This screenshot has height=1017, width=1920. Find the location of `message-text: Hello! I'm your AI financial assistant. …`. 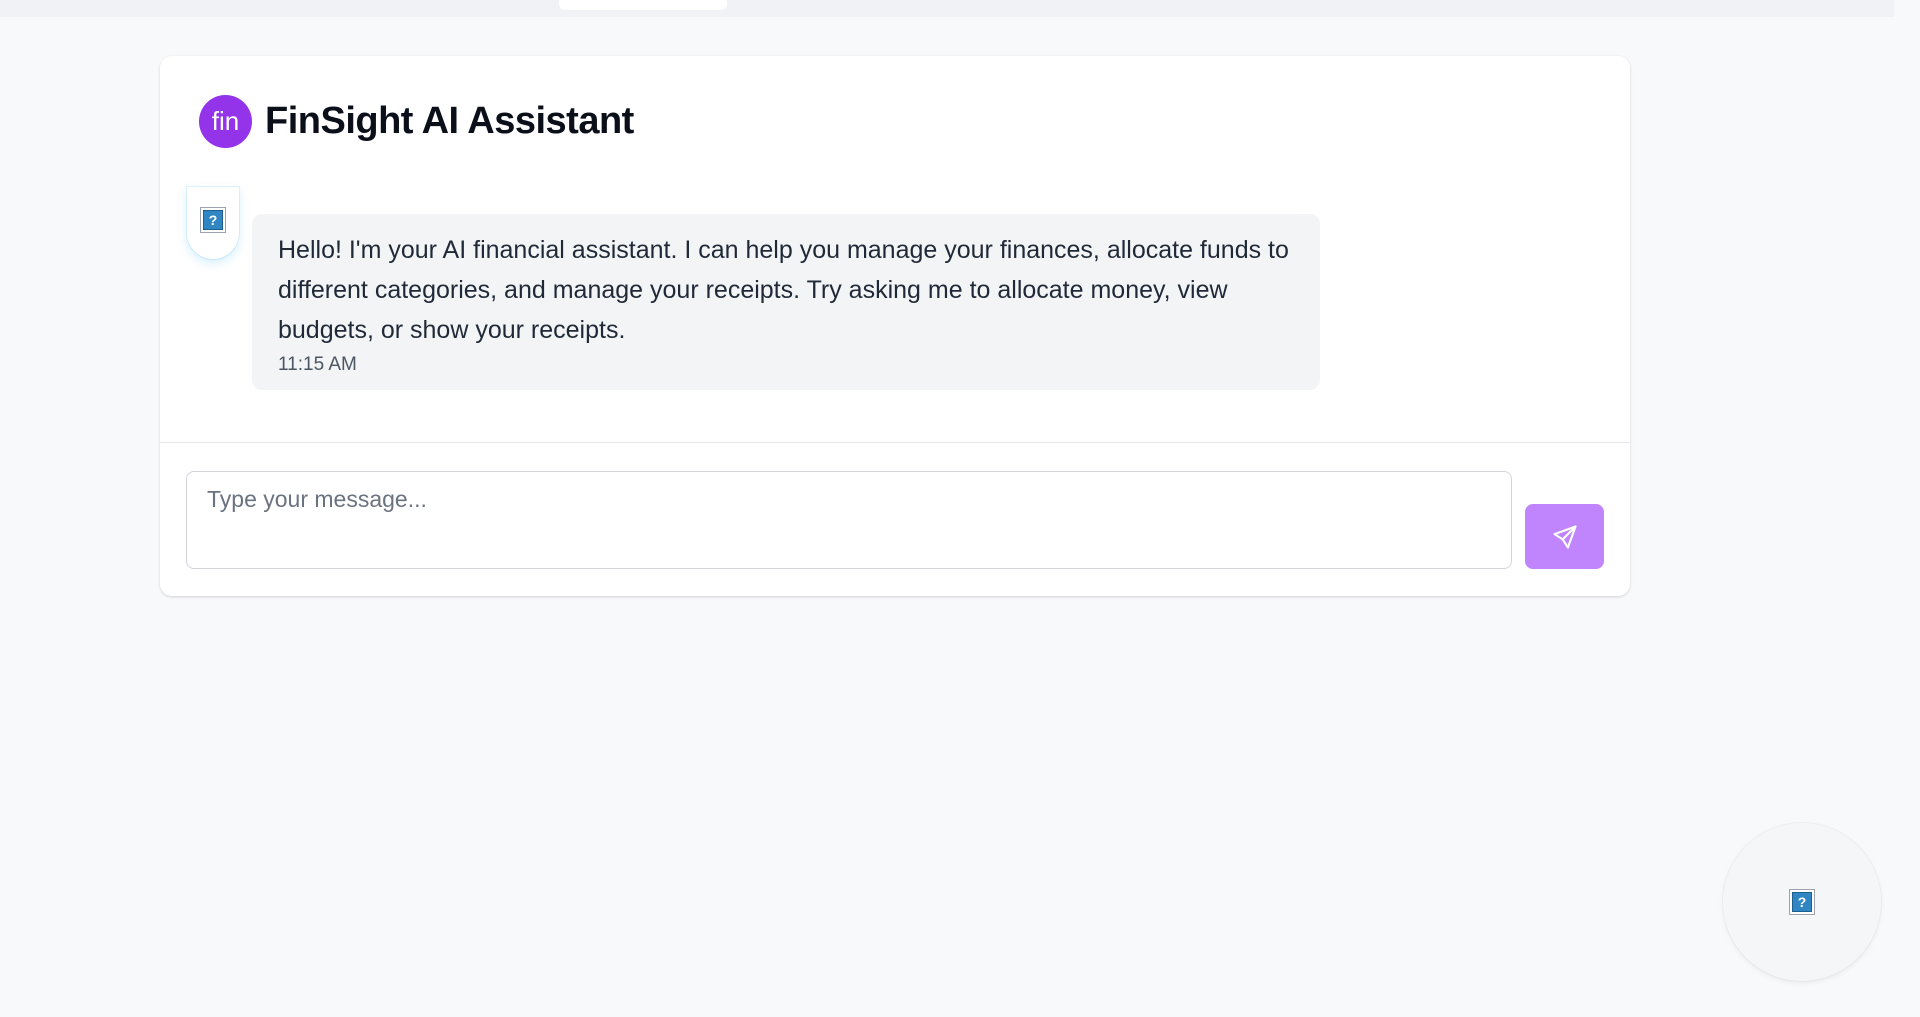

message-text: Hello! I'm your AI financial assistant. … is located at coordinates (783, 290).